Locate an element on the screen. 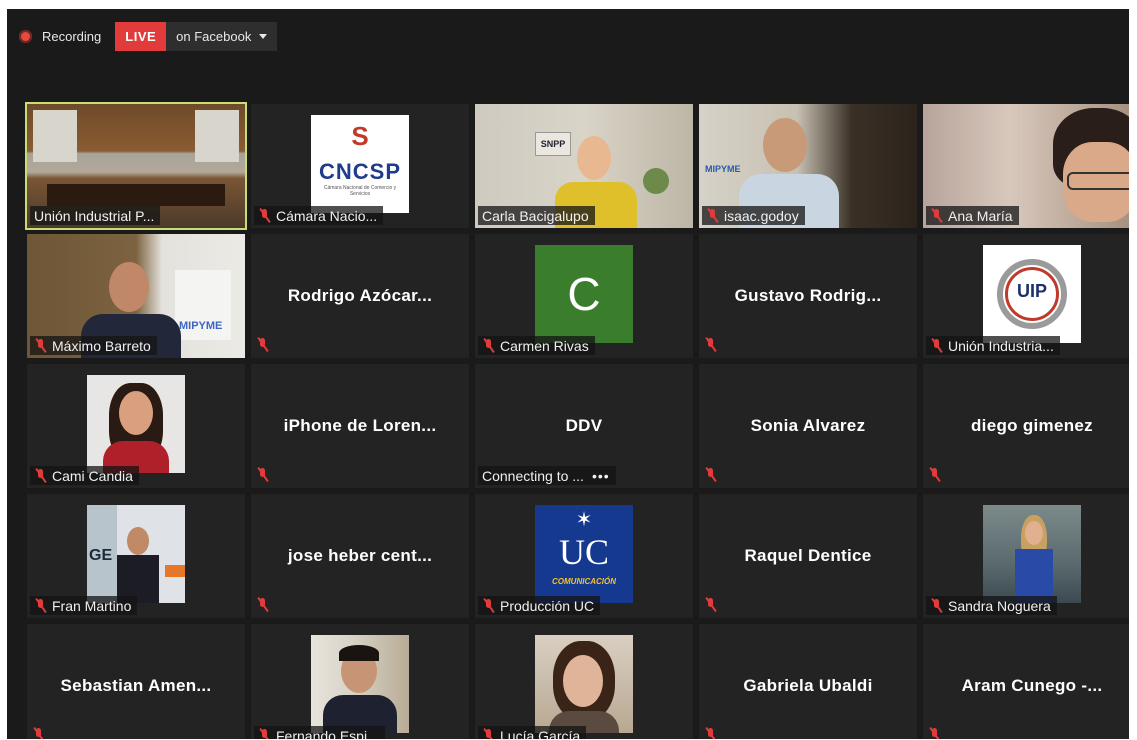 The height and width of the screenshot is (740, 1137). video-tile-cami-candia: Cami Candia is located at coordinates (136, 426).